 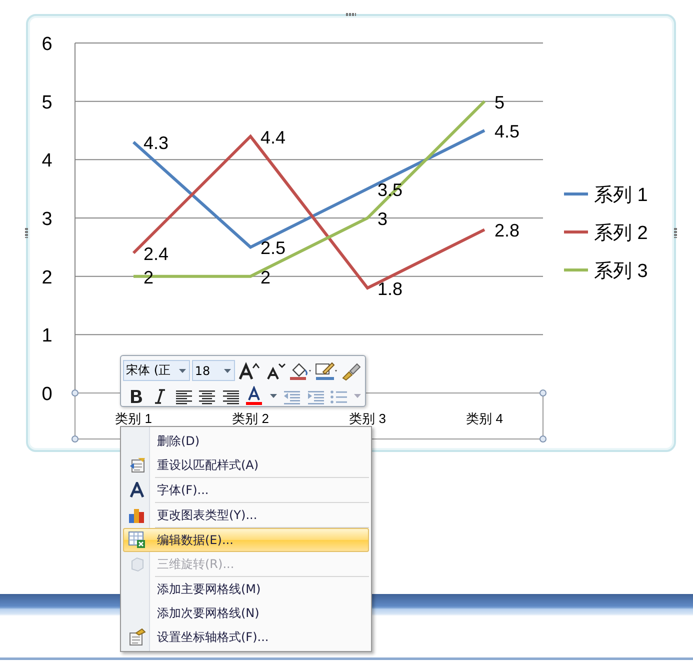 What do you see at coordinates (156, 254) in the screenshot?
I see `data-label: 2.4` at bounding box center [156, 254].